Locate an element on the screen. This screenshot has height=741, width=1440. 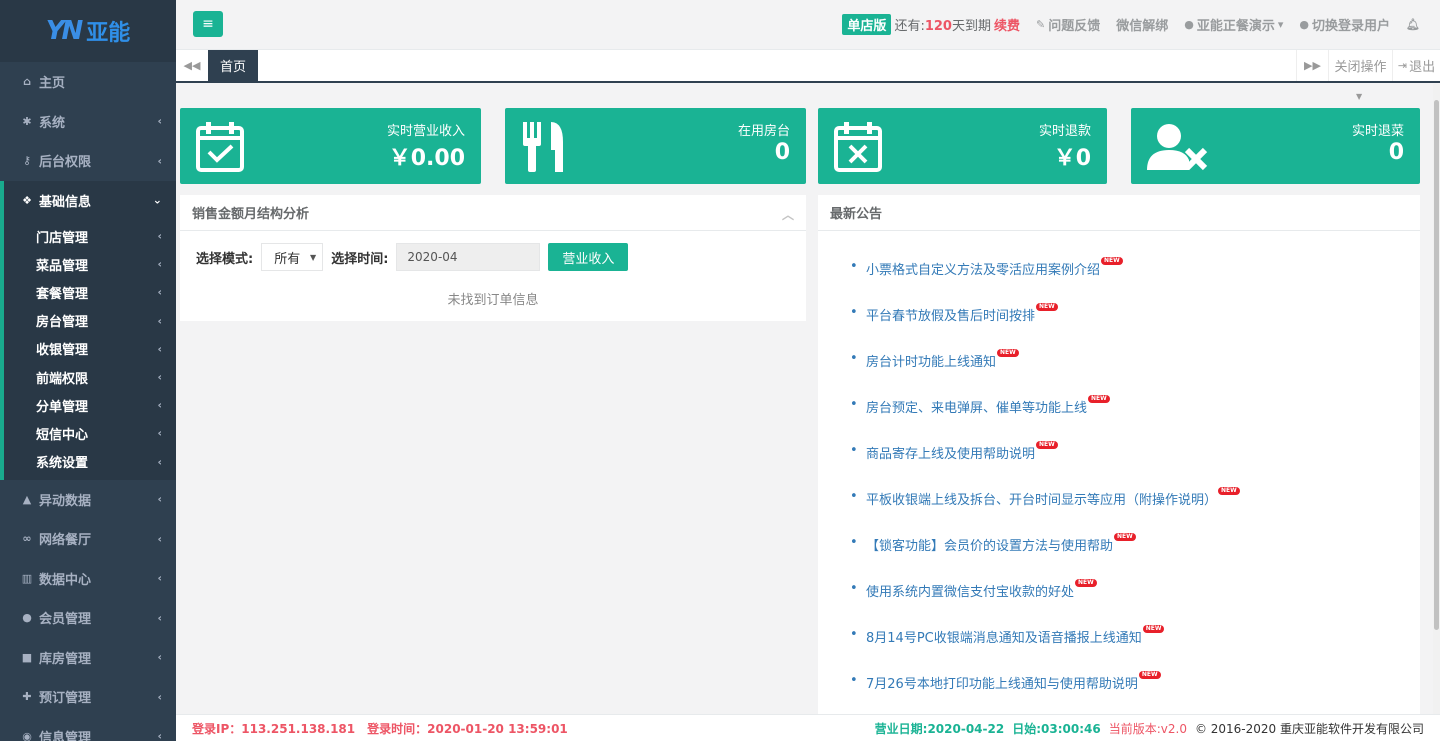
announcement-item: 平台春节放假及售后时间按排NEW is located at coordinates (1135, 327).